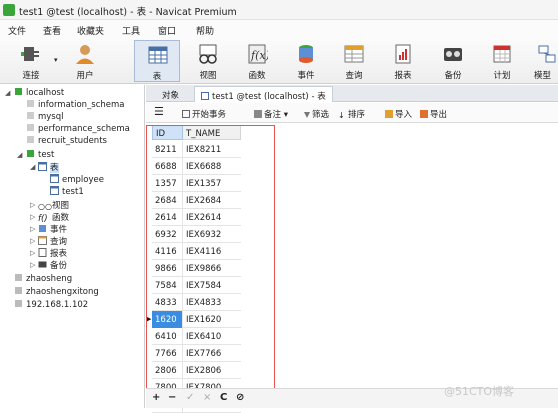 The image size is (558, 413). What do you see at coordinates (212, 268) in the screenshot?
I see `cell-t-name: IEX9866` at bounding box center [212, 268].